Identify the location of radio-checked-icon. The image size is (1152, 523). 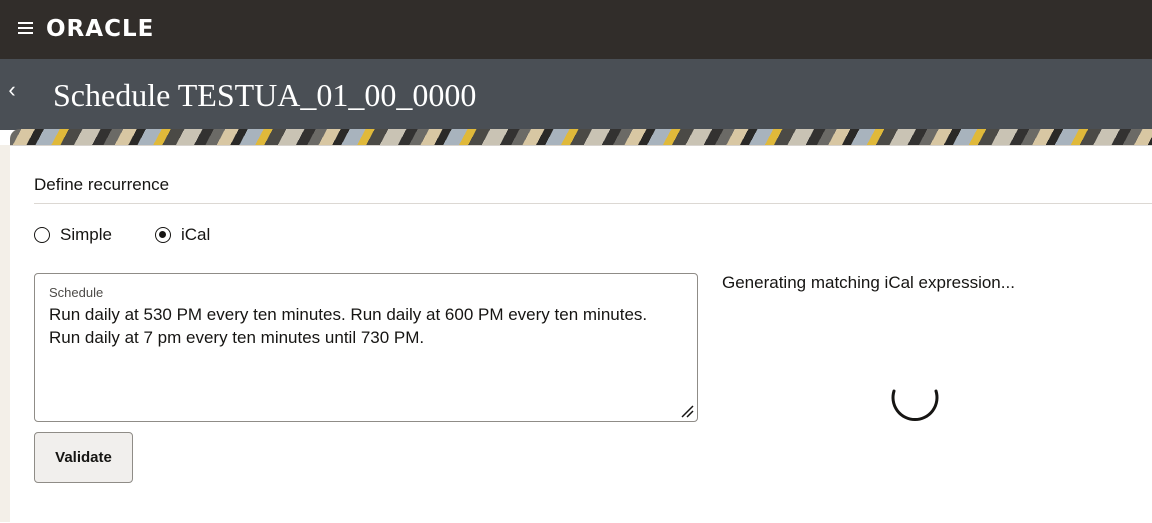
(163, 235).